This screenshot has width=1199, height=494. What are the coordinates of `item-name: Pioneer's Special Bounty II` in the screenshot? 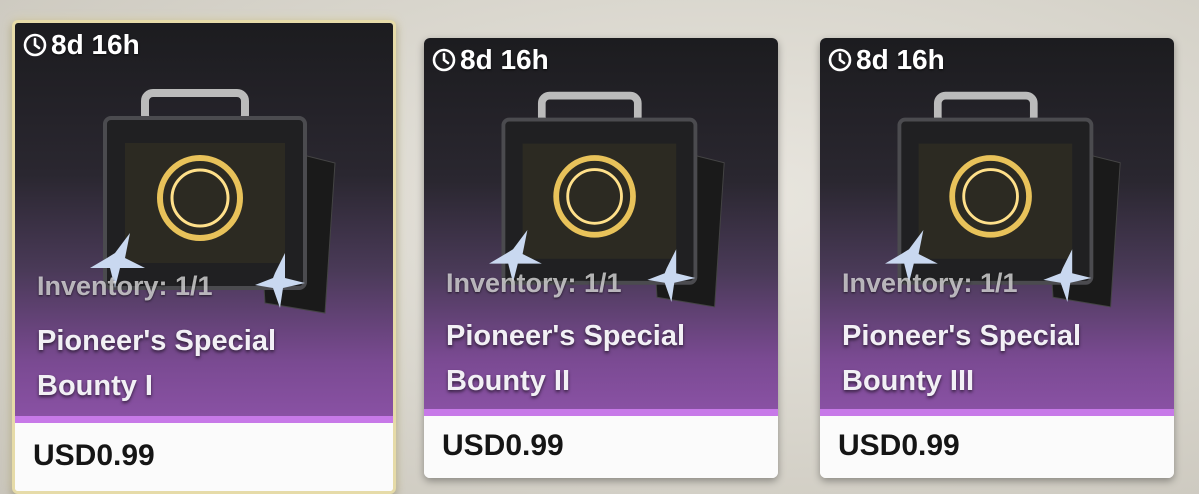 It's located at (565, 359).